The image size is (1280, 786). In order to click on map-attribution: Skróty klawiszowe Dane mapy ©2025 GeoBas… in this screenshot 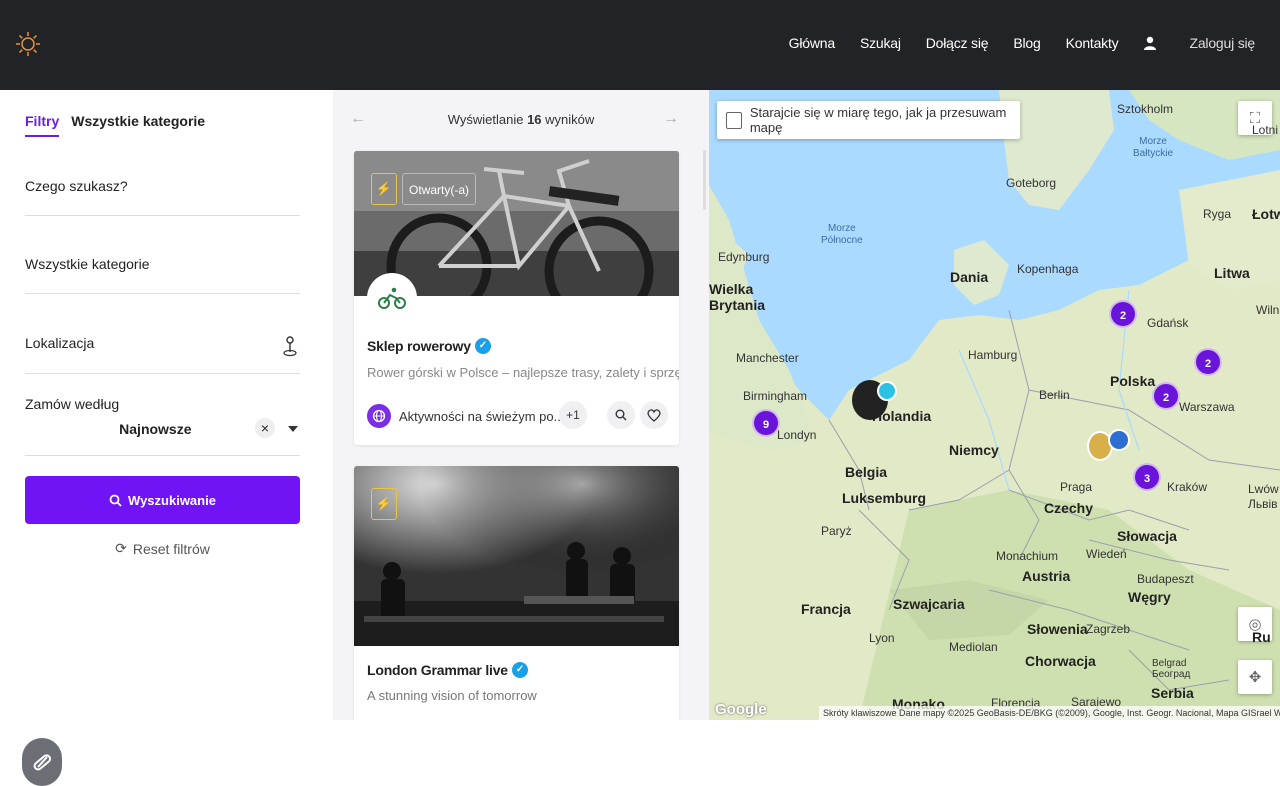, I will do `click(1049, 713)`.